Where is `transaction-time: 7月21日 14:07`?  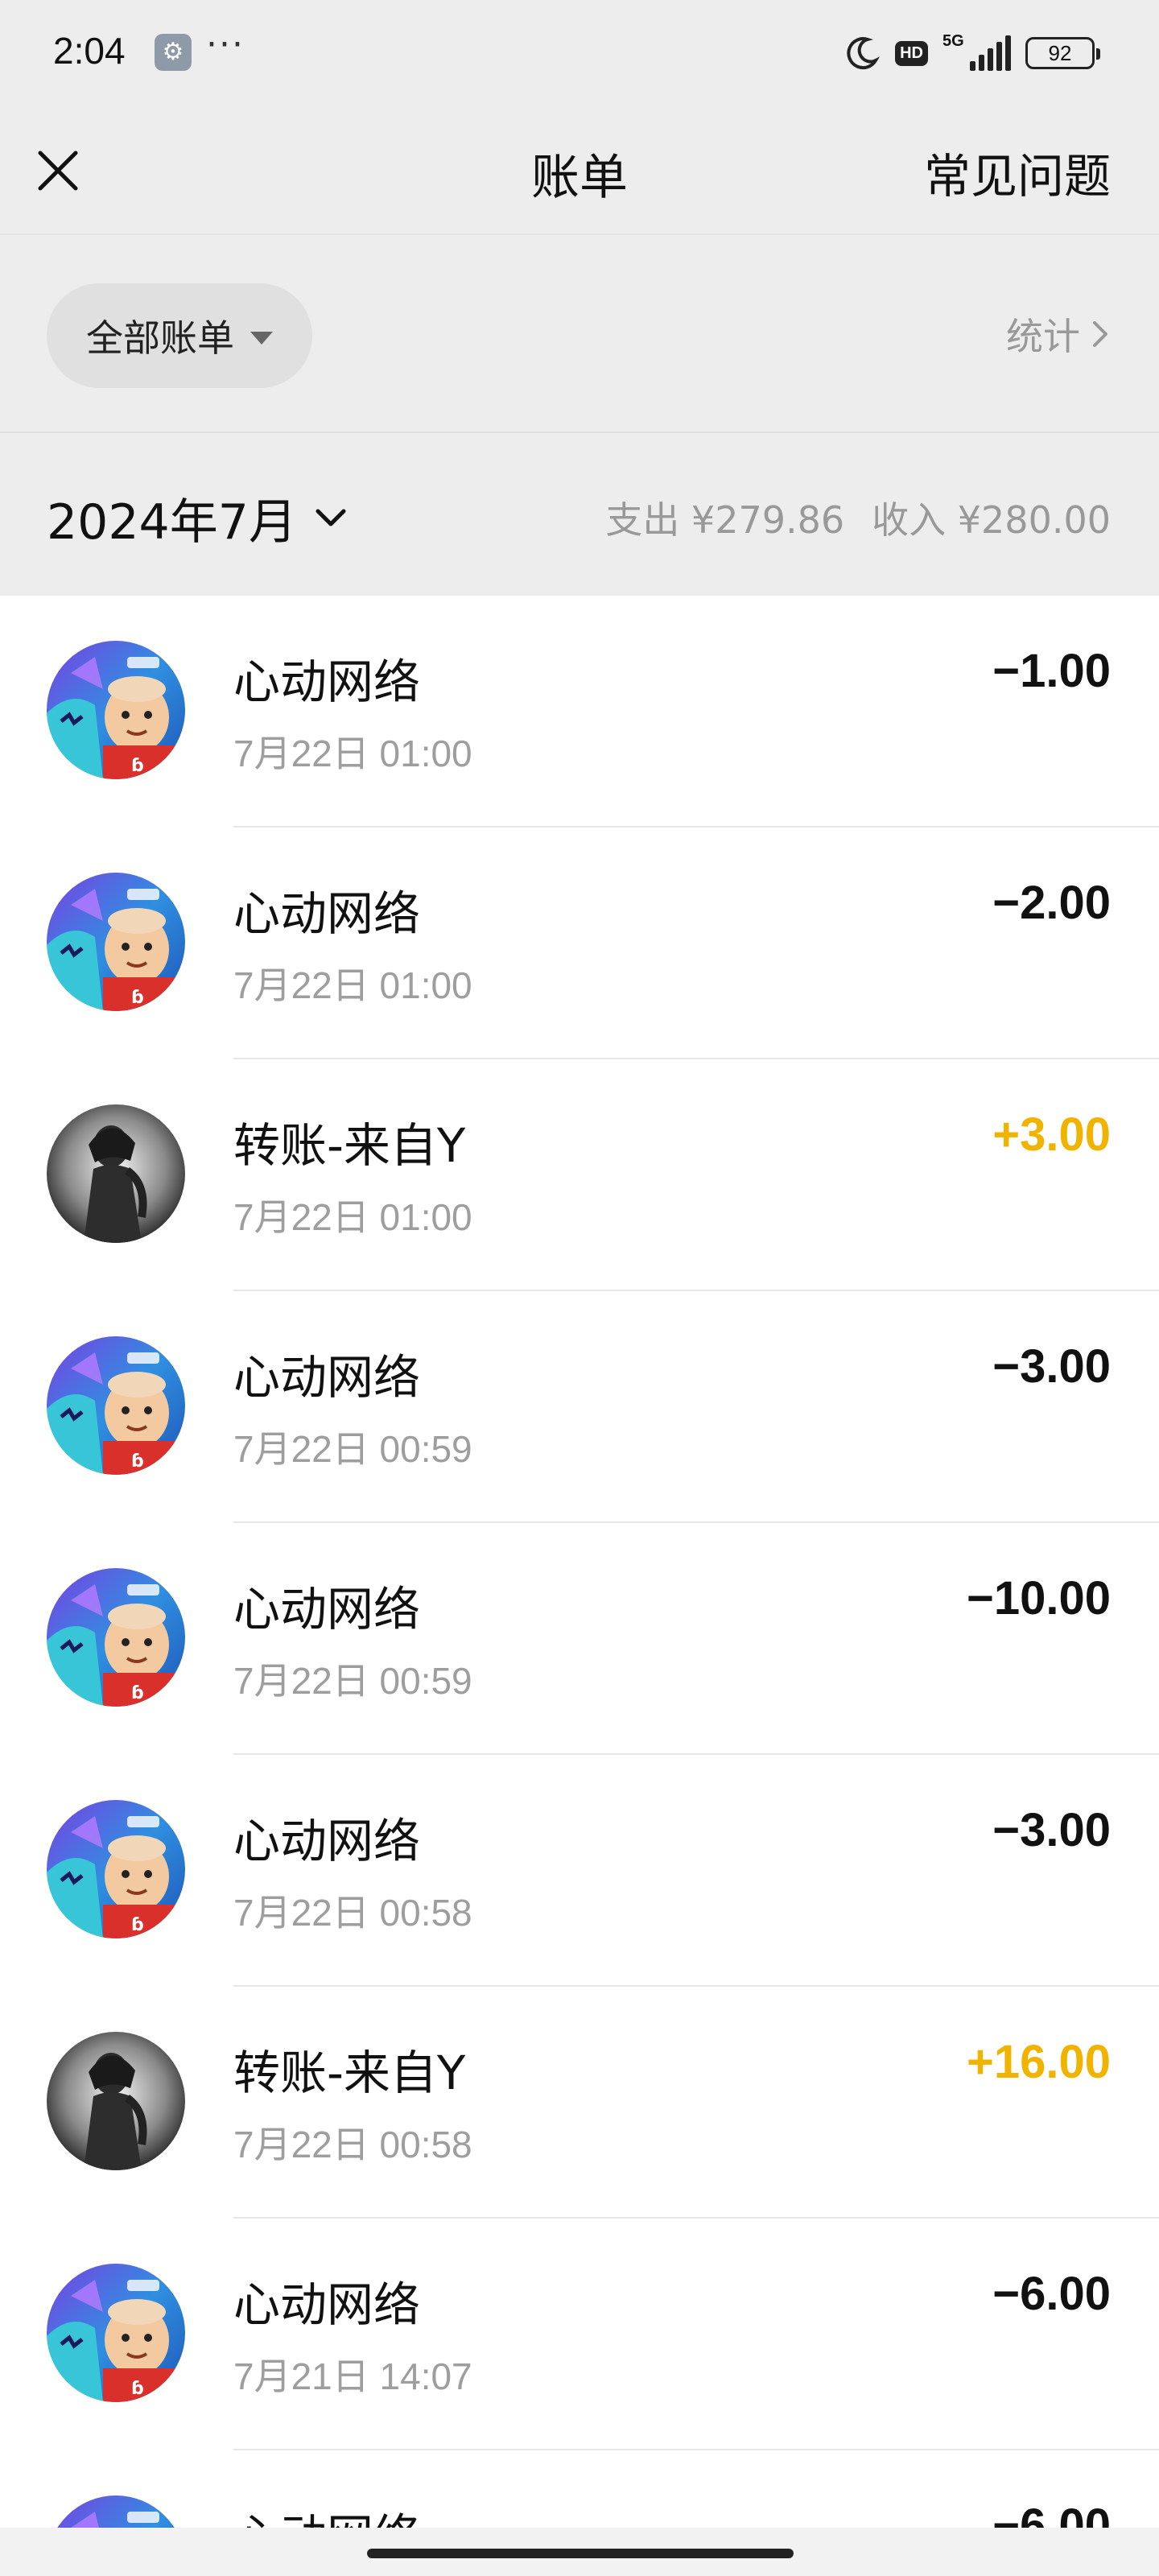 transaction-time: 7月21日 14:07 is located at coordinates (352, 2376).